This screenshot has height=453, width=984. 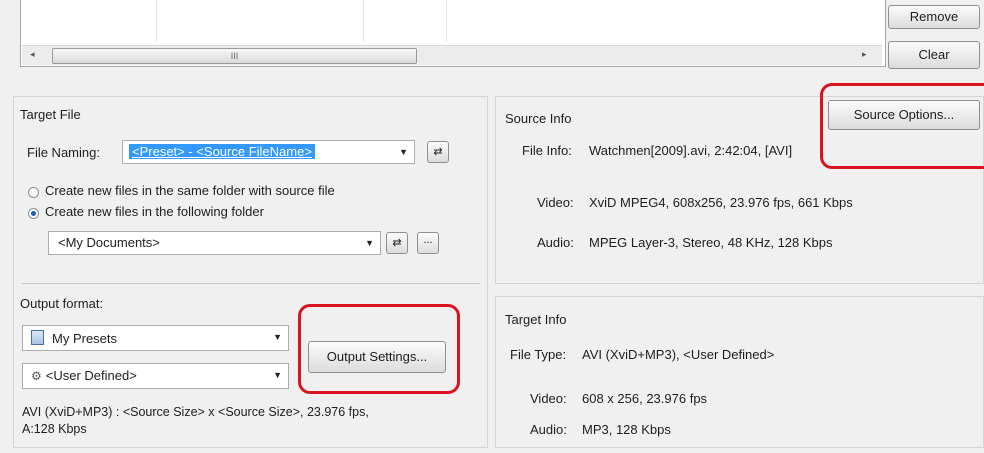 What do you see at coordinates (37, 337) in the screenshot?
I see `presets-icon` at bounding box center [37, 337].